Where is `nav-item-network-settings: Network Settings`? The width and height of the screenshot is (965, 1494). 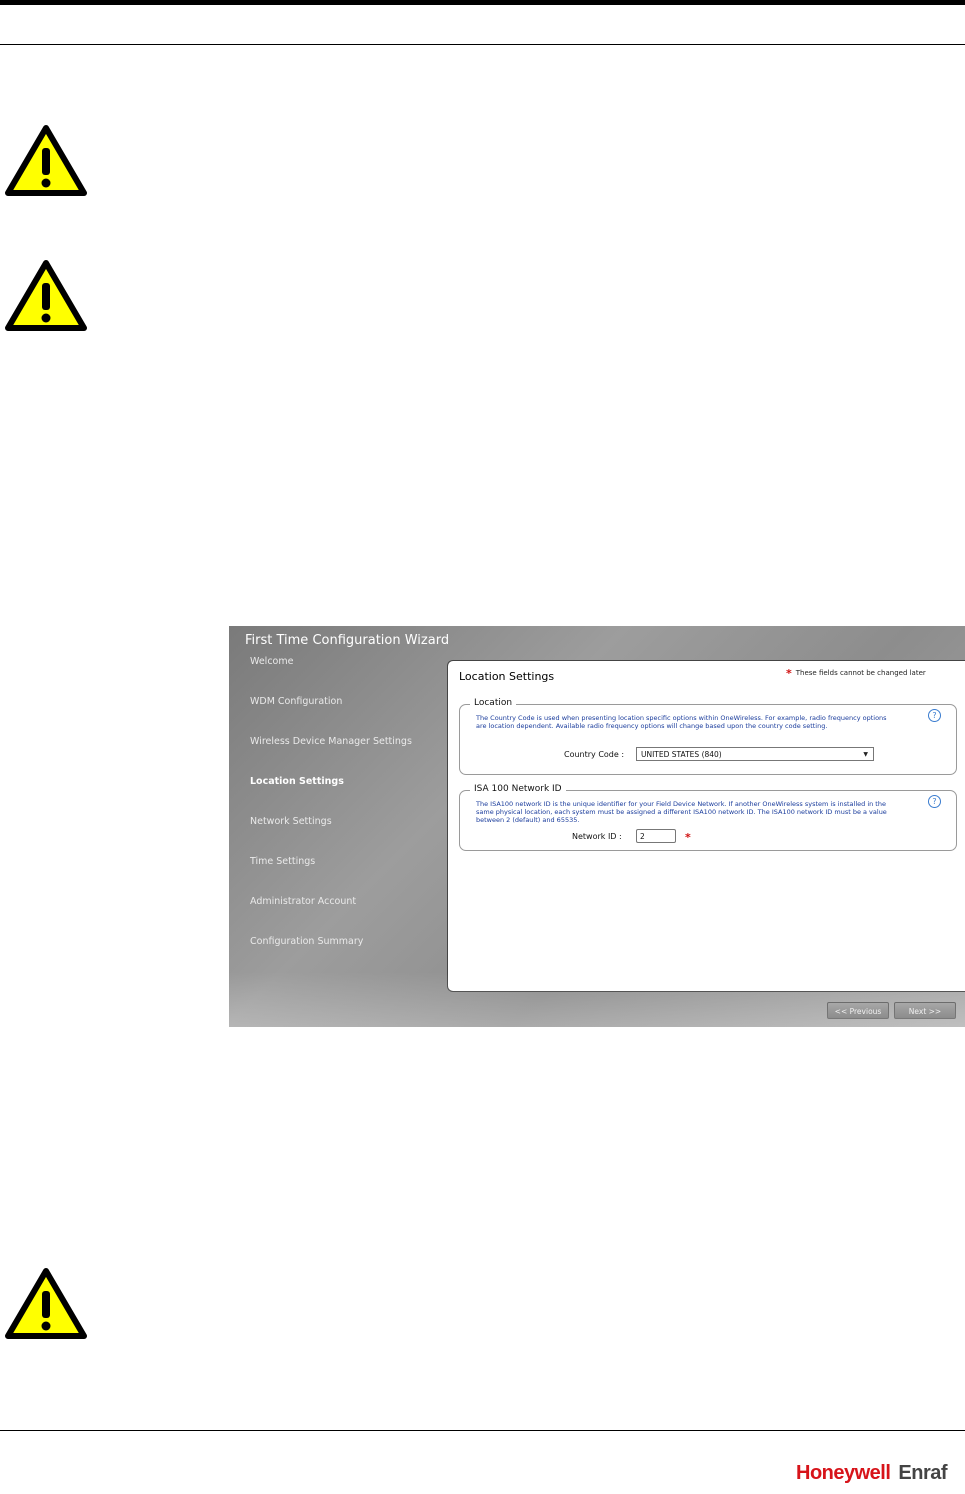 nav-item-network-settings: Network Settings is located at coordinates (291, 821).